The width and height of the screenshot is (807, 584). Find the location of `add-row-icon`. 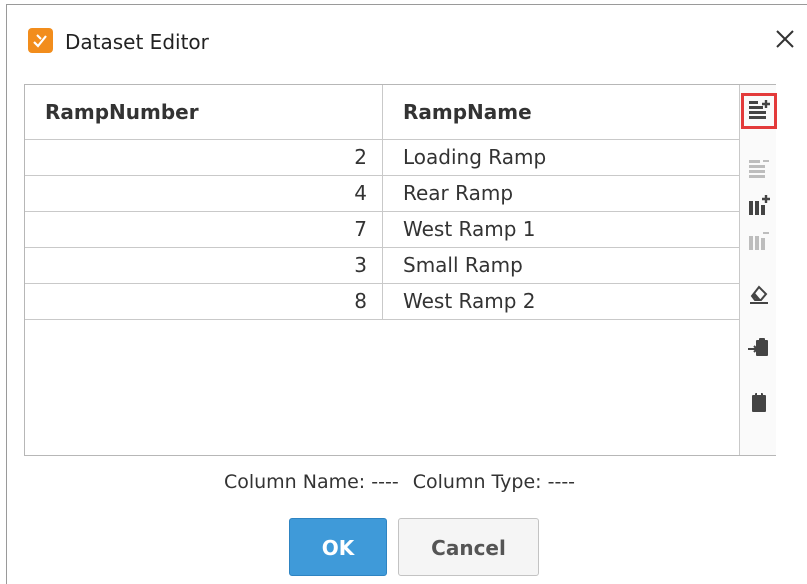

add-row-icon is located at coordinates (759, 111).